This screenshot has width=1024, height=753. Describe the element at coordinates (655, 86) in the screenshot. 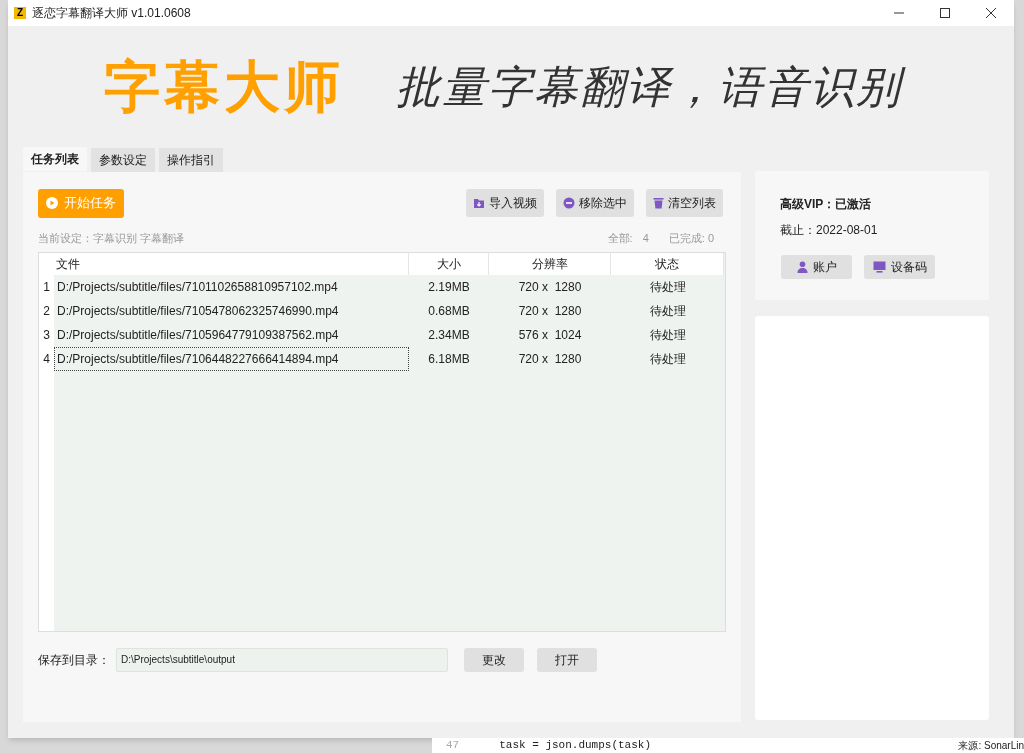

I see `slogan: 批量字幕翻译，语音识别` at that location.